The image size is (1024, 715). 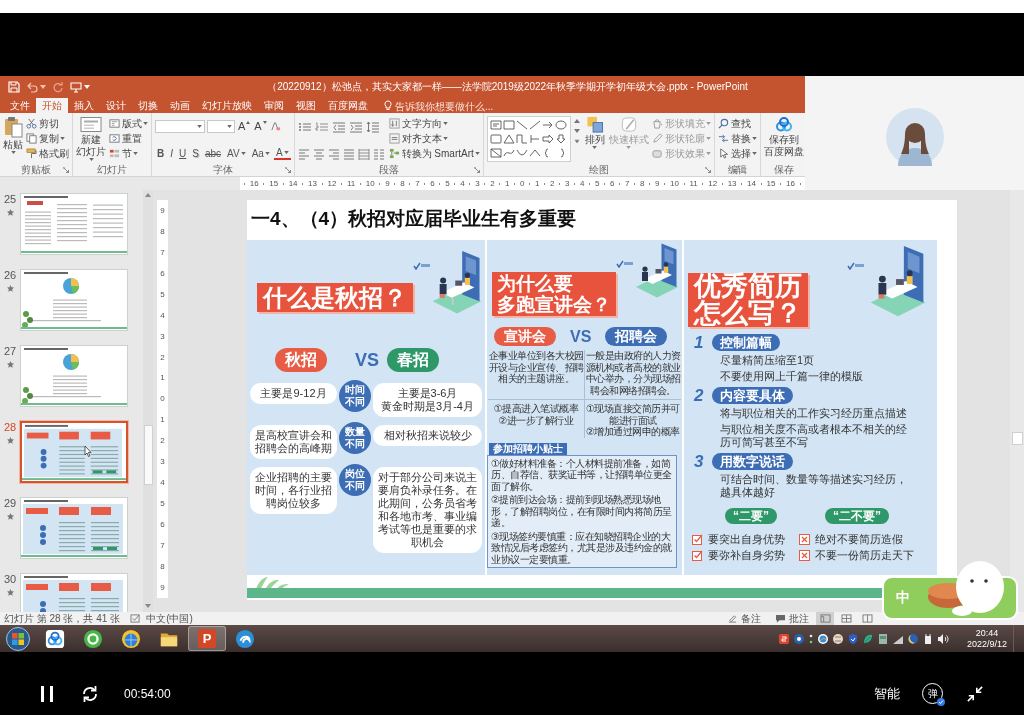 What do you see at coordinates (434, 123) in the screenshot?
I see `text-direction-button: 文字方向` at bounding box center [434, 123].